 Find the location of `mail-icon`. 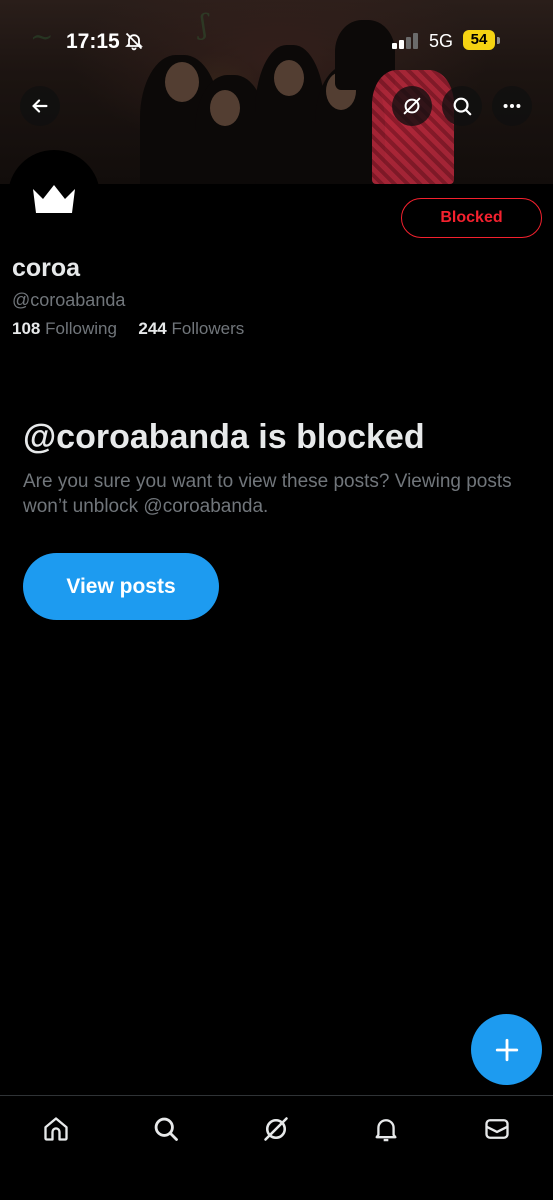

mail-icon is located at coordinates (497, 1129).